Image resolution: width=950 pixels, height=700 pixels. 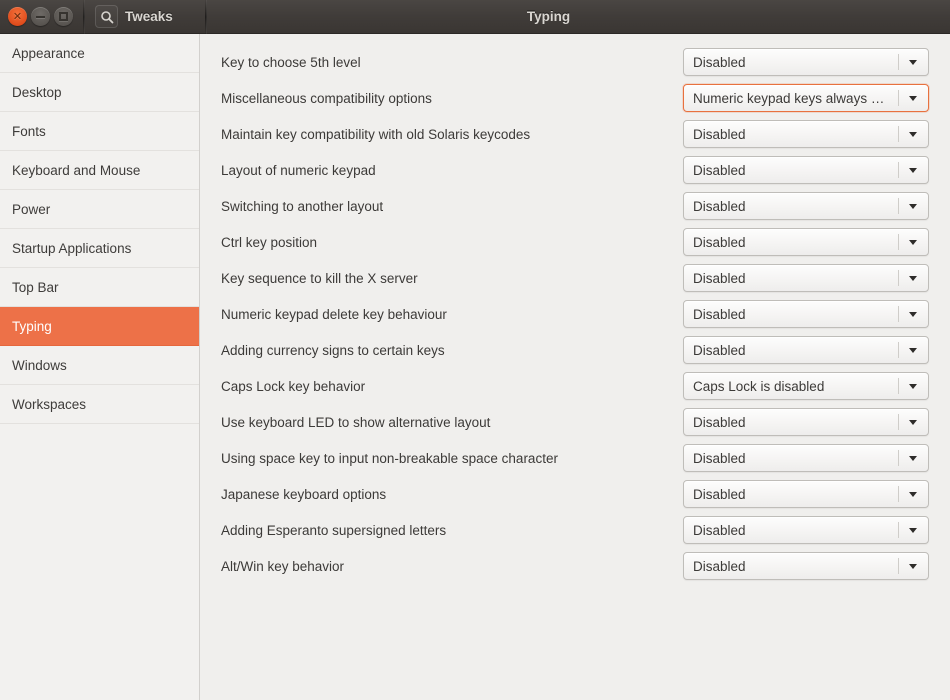 I want to click on setting-row: Ctrl key position Disabled, so click(x=575, y=242).